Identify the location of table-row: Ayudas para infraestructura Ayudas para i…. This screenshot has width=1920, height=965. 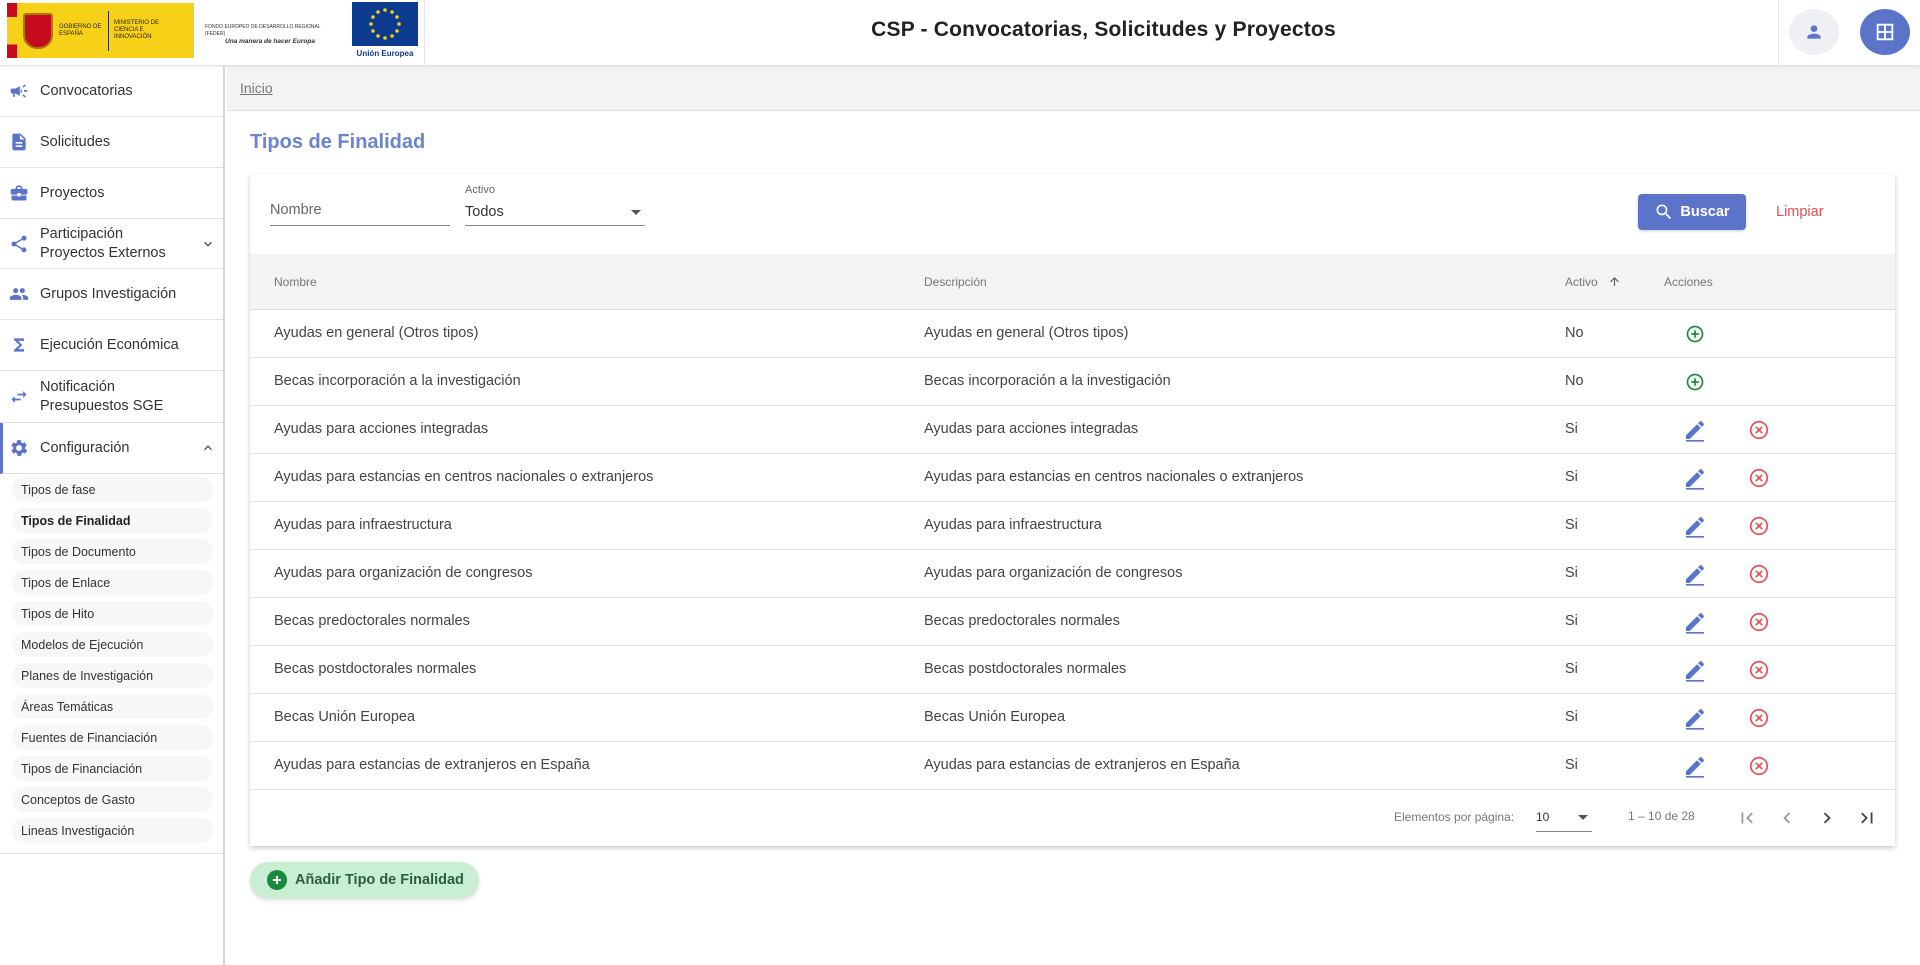
(1072, 526).